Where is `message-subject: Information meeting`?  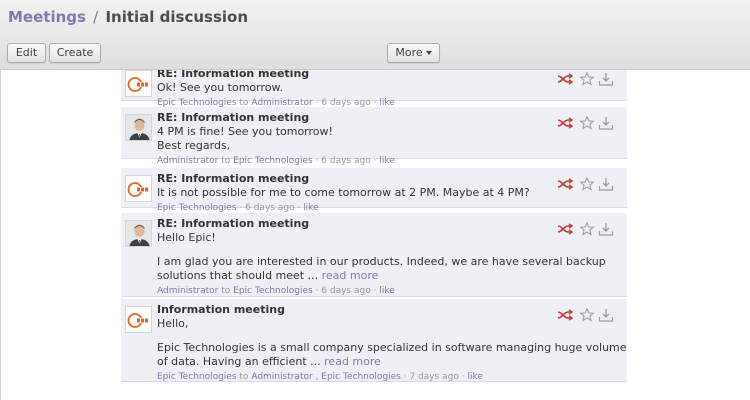
message-subject: Information meeting is located at coordinates (221, 309).